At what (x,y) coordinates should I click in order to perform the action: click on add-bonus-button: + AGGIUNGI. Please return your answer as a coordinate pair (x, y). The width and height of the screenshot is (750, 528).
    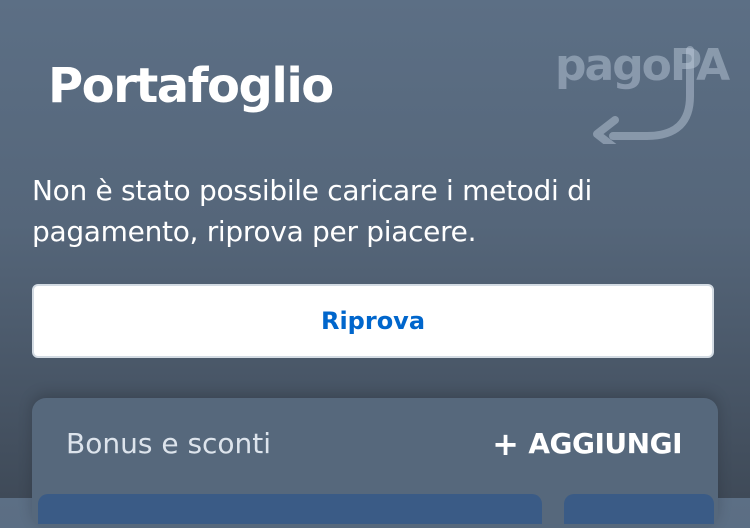
    Looking at the image, I should click on (587, 444).